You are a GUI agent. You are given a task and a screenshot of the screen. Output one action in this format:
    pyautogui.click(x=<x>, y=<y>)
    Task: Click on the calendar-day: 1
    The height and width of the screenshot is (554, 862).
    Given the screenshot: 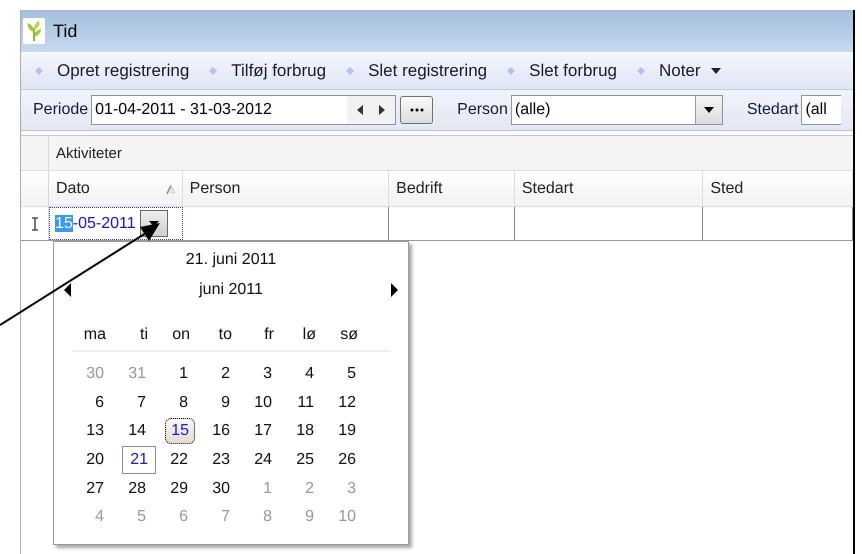 What is the action you would take?
    pyautogui.click(x=183, y=374)
    